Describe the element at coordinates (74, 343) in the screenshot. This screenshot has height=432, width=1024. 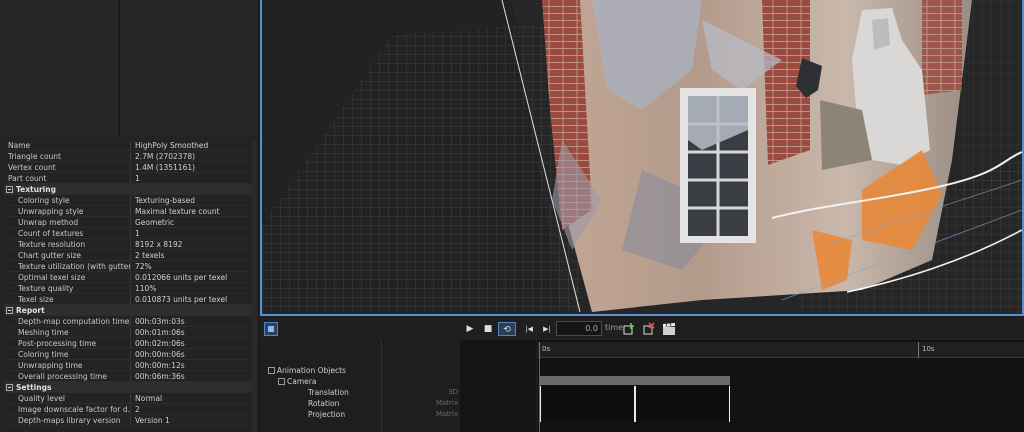
I see `property-key: Post-processing time` at that location.